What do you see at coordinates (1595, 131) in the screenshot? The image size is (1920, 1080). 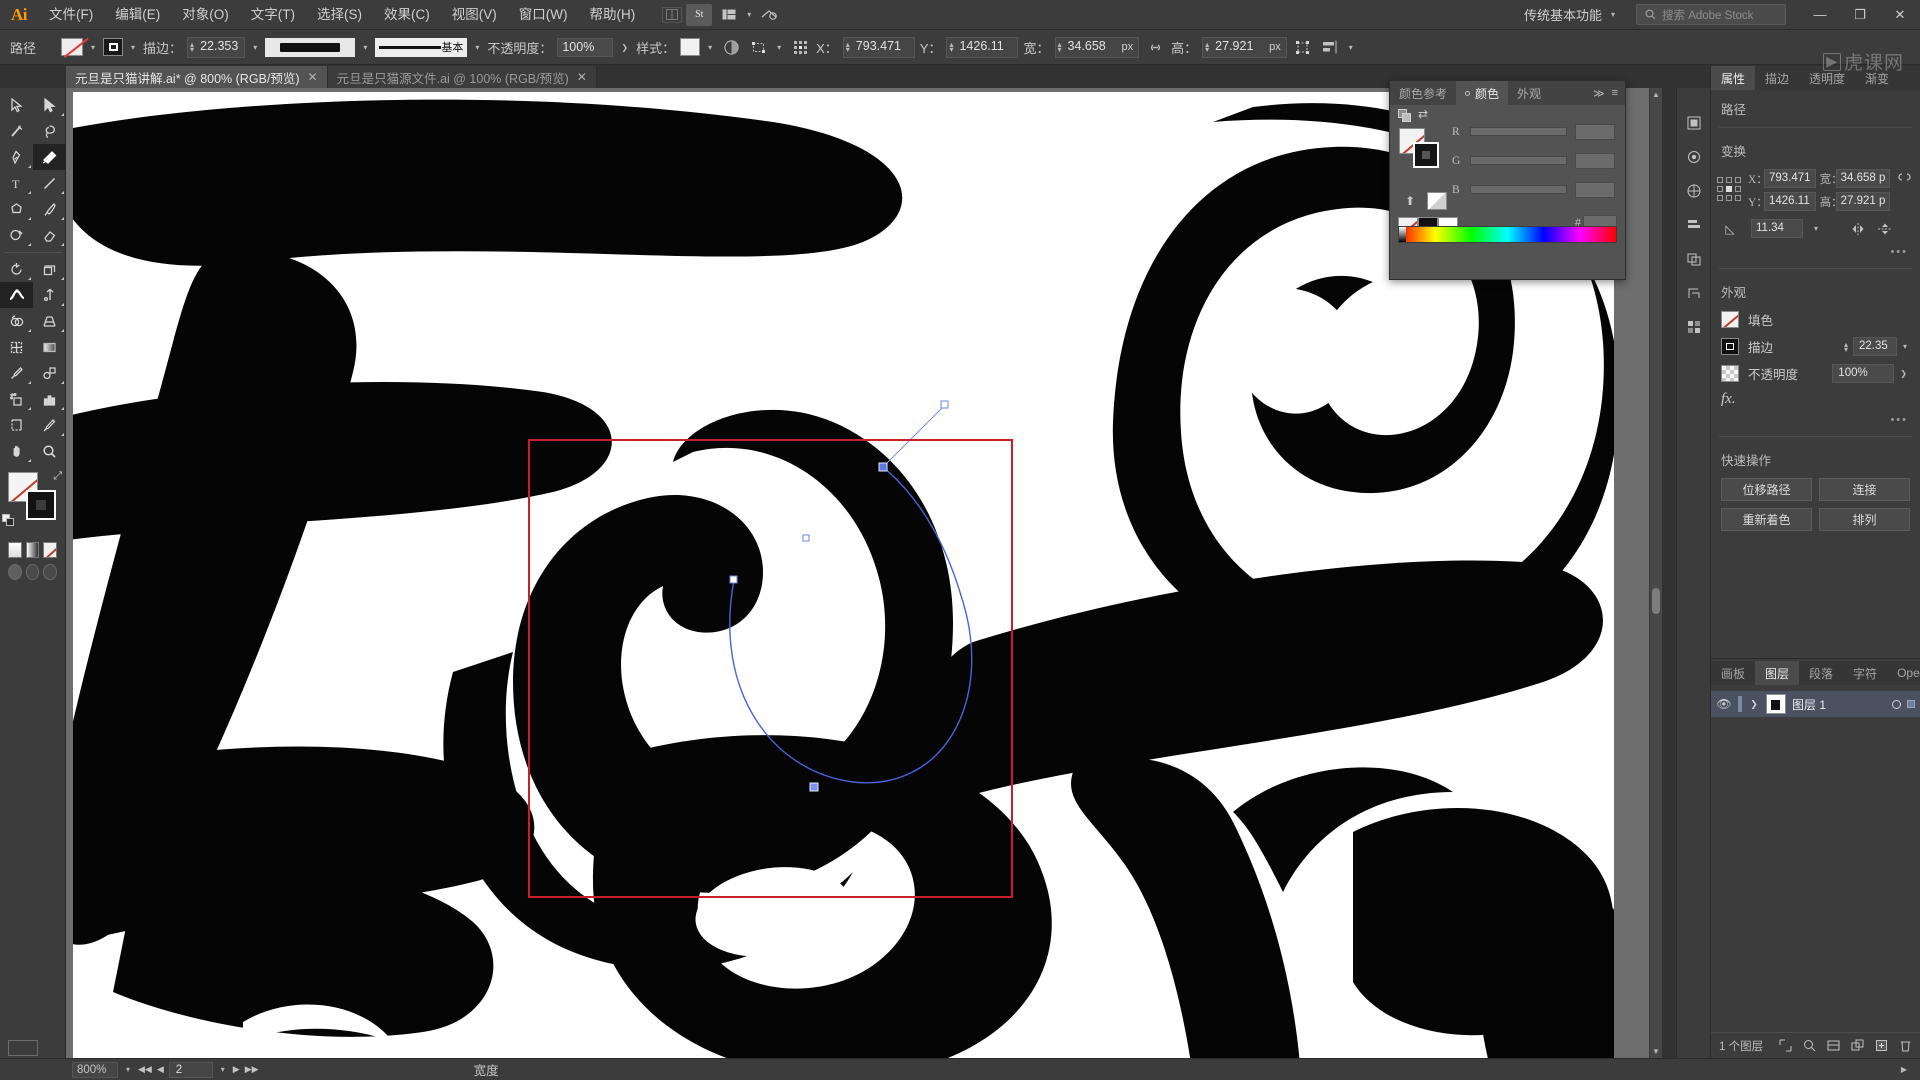 I see `channel-r-value` at bounding box center [1595, 131].